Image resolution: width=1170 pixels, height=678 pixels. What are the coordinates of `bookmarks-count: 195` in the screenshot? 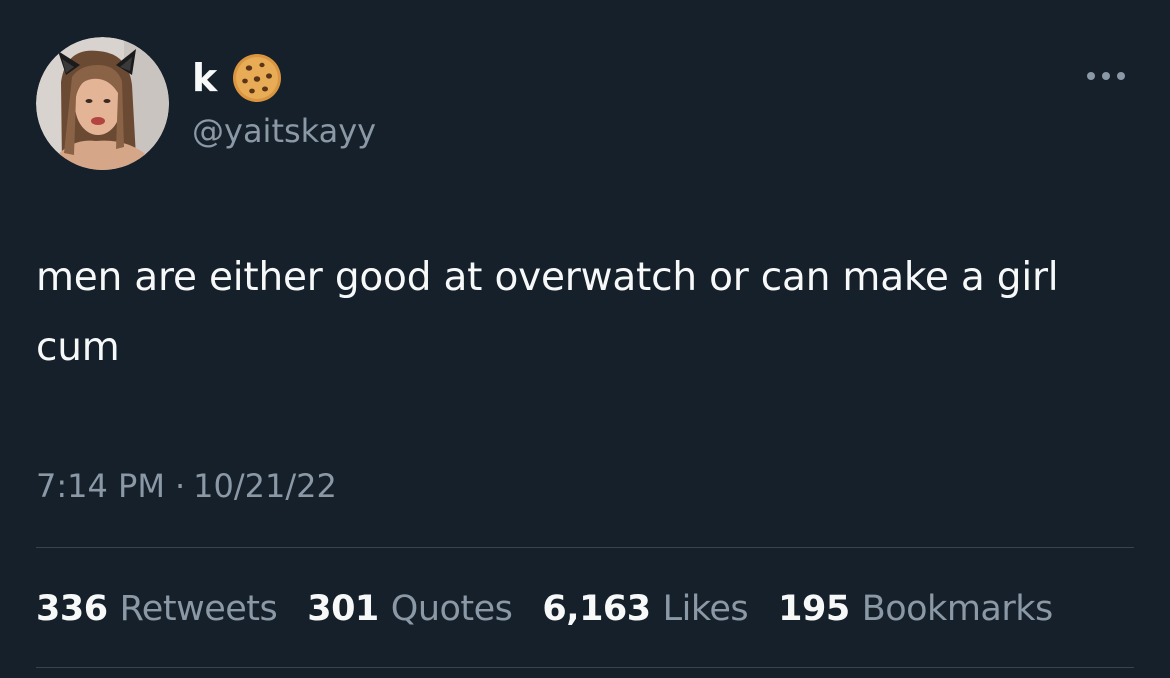 It's located at (814, 609).